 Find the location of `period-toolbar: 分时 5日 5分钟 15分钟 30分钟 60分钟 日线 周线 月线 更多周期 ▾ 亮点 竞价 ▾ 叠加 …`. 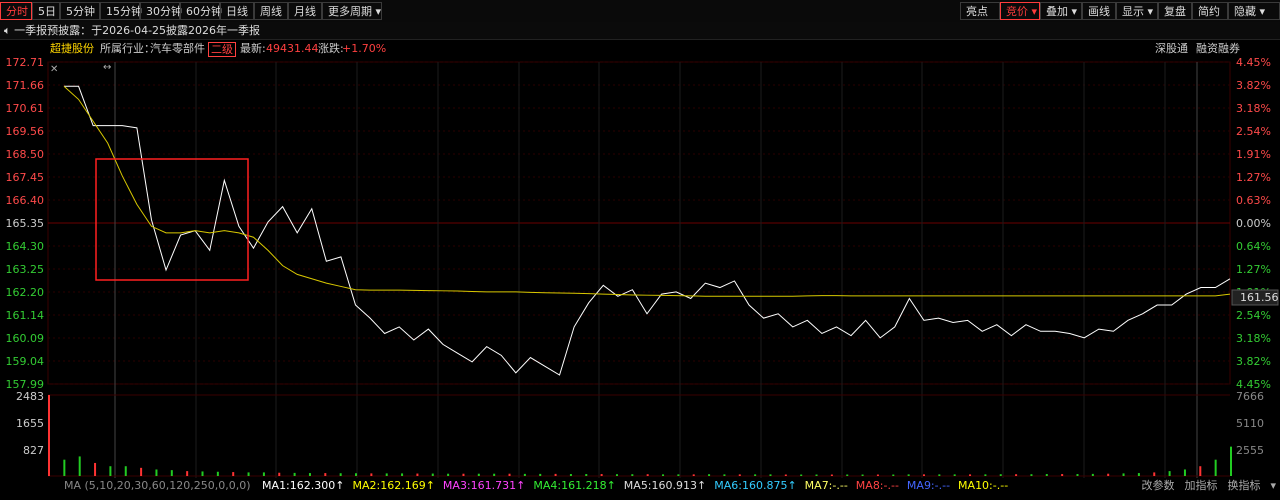

period-toolbar: 分时 5日 5分钟 15分钟 30分钟 60分钟 日线 周线 月线 更多周期 ▾ 亮点 竞价 ▾ 叠加 … is located at coordinates (640, 11).